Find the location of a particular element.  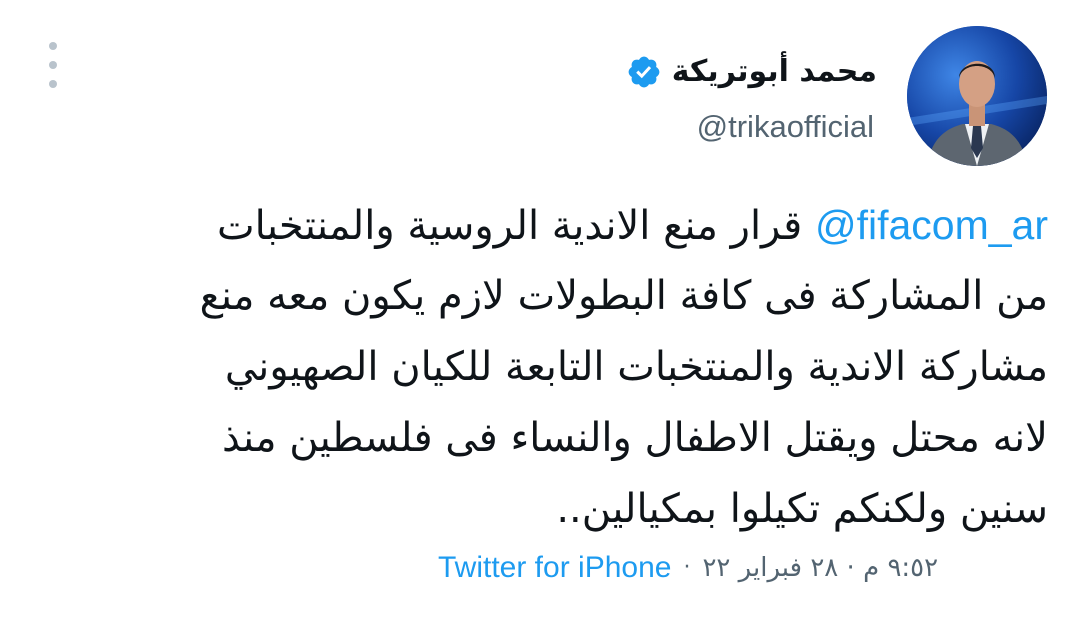

more-options-icon is located at coordinates (52, 65).